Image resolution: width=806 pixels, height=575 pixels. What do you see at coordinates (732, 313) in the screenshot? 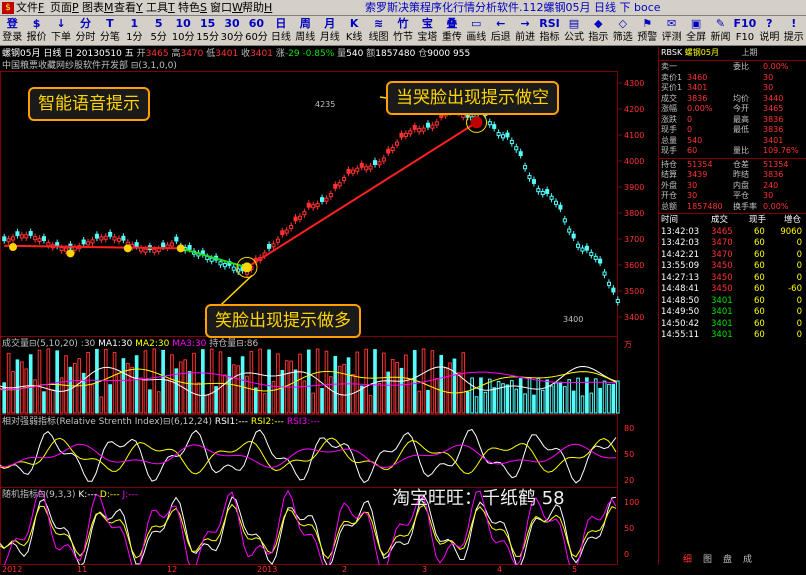
I see `trade-row: 14:49:50 3401 60 0` at bounding box center [732, 313].